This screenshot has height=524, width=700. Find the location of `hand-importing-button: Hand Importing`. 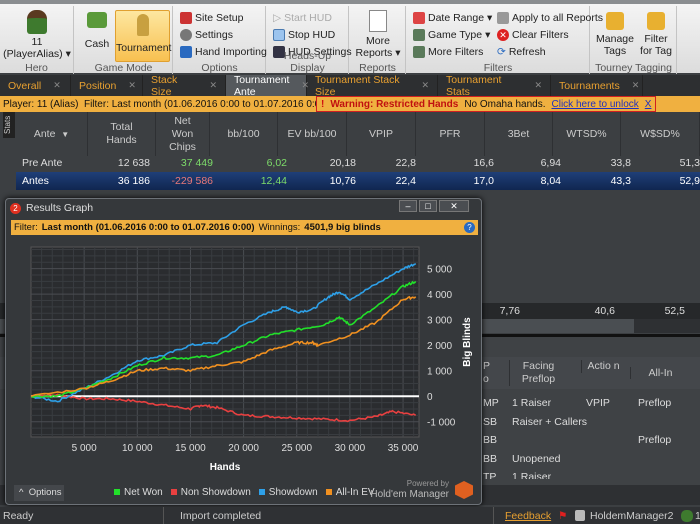

hand-importing-button: Hand Importing is located at coordinates (223, 52).